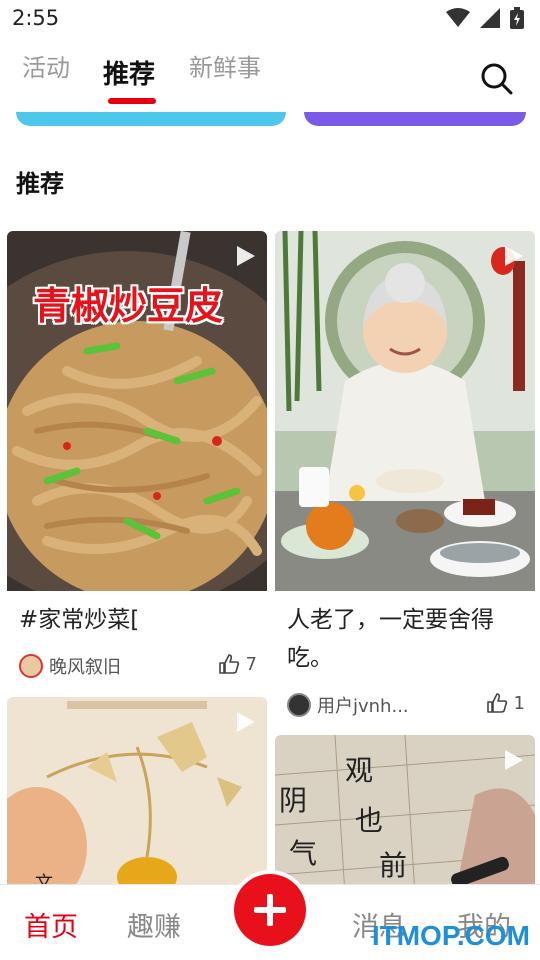 The image size is (540, 960). Describe the element at coordinates (132, 101) in the screenshot. I see `tab-underline` at that location.